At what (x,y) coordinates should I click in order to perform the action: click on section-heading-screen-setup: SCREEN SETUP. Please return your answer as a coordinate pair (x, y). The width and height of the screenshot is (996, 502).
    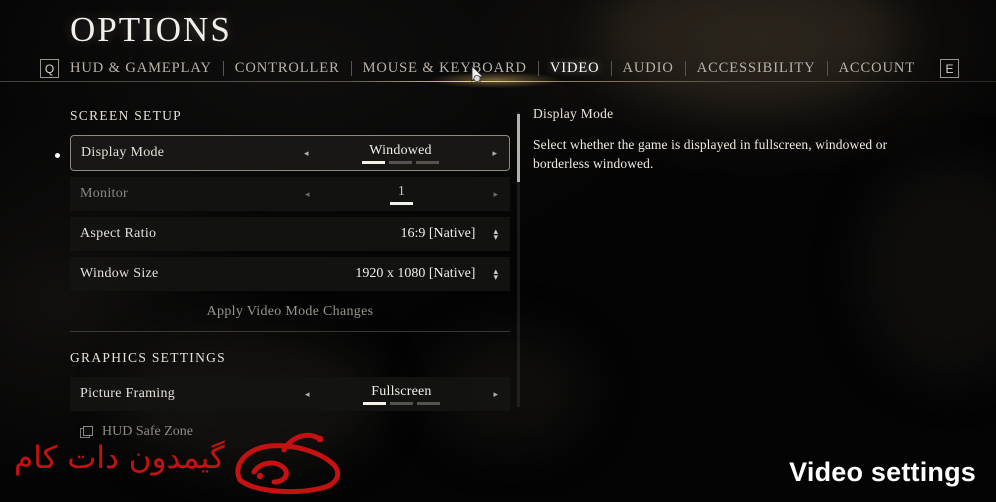
    Looking at the image, I should click on (126, 115).